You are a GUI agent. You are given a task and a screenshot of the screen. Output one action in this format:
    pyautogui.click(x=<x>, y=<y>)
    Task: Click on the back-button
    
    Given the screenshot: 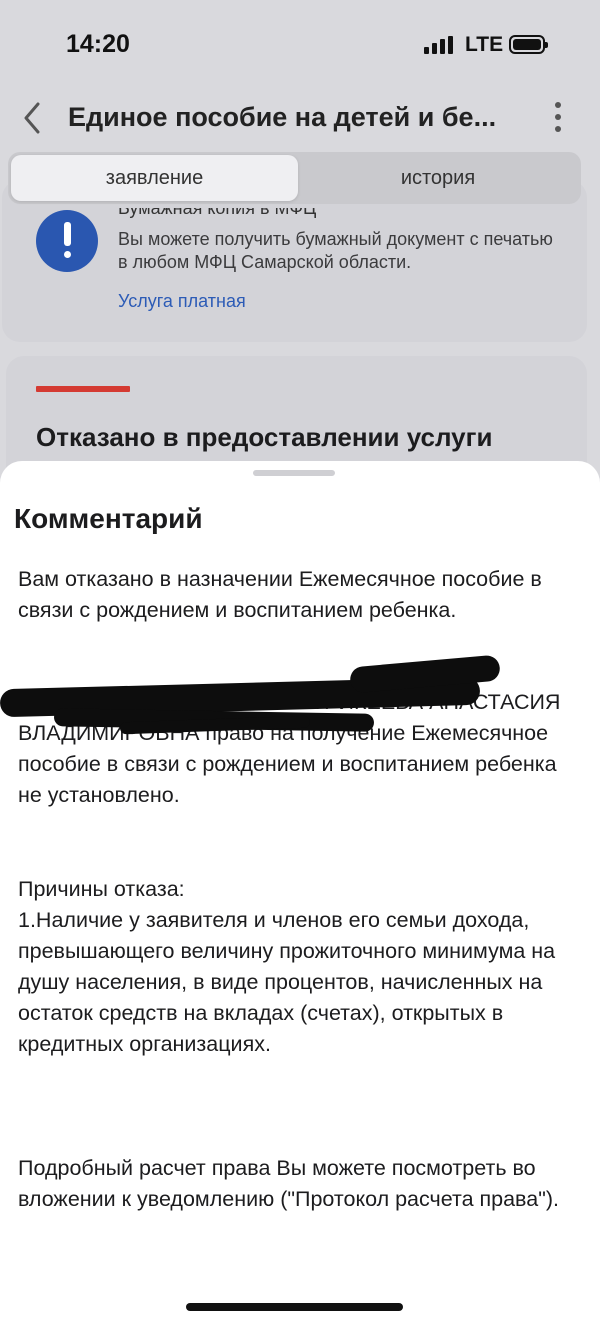 What is the action you would take?
    pyautogui.click(x=32, y=118)
    